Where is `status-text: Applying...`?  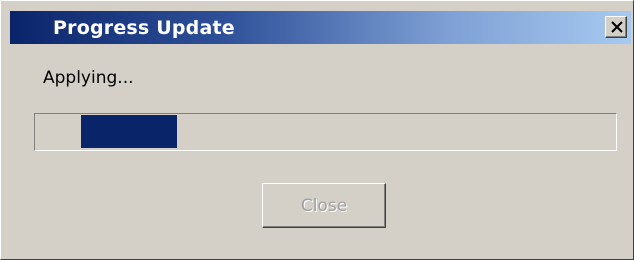 status-text: Applying... is located at coordinates (88, 78).